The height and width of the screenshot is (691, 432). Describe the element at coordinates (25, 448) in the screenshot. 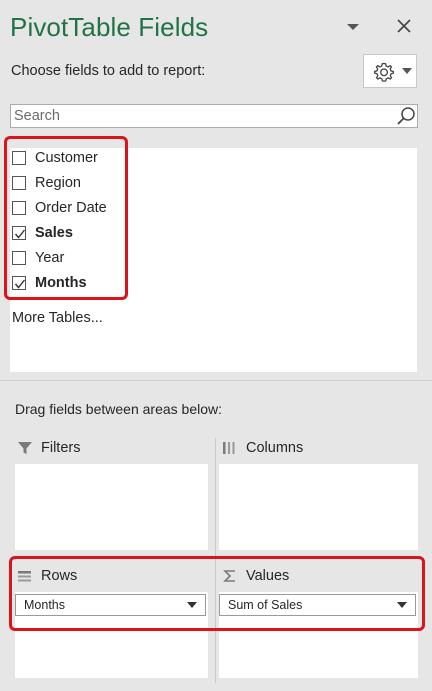

I see `filter-icon` at that location.